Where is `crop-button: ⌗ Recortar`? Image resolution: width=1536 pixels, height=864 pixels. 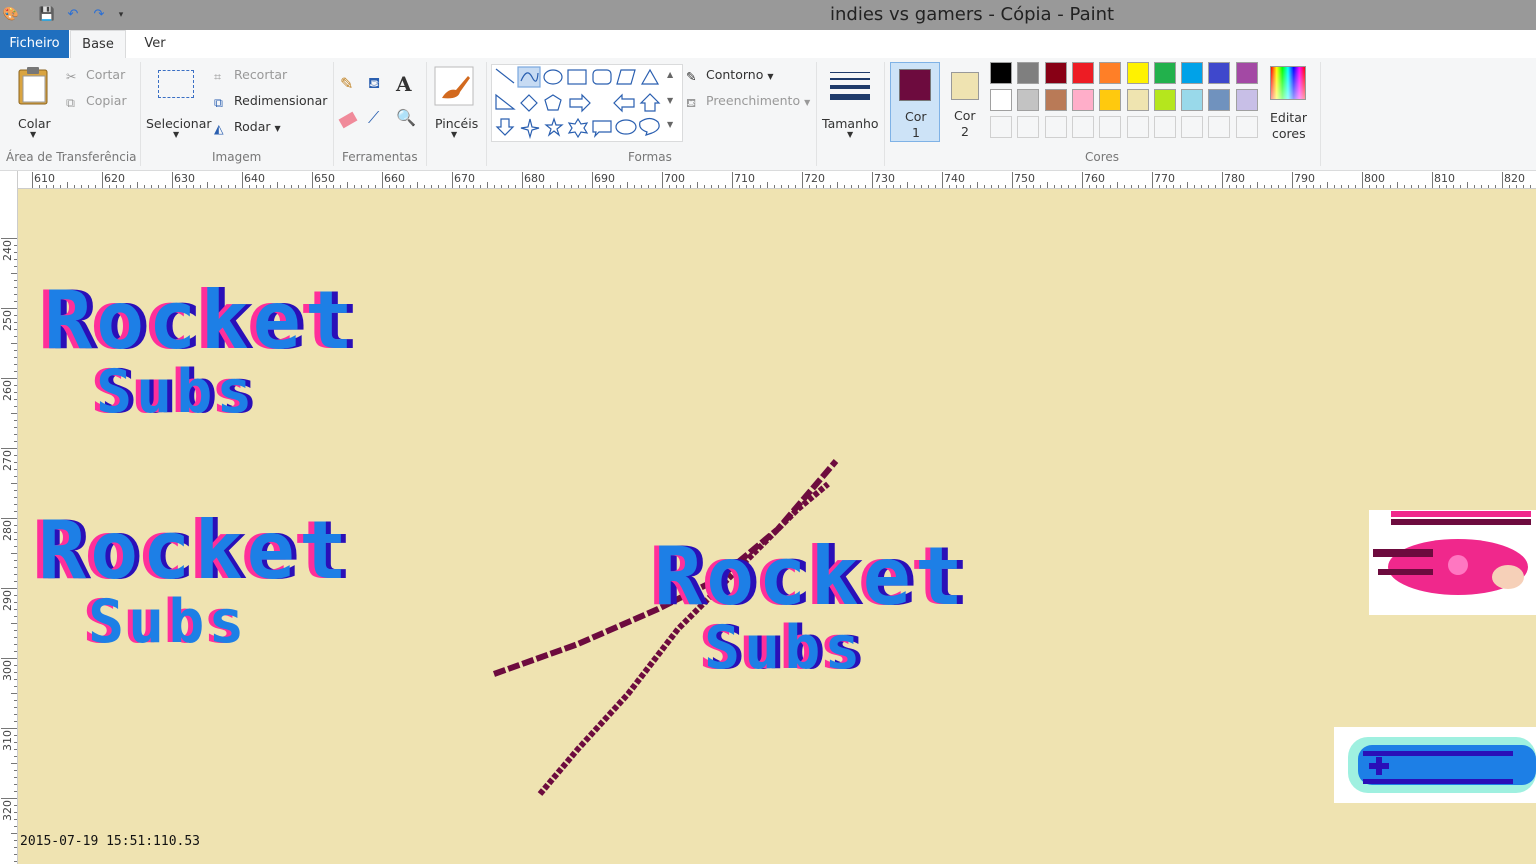 crop-button: ⌗ Recortar is located at coordinates (250, 75).